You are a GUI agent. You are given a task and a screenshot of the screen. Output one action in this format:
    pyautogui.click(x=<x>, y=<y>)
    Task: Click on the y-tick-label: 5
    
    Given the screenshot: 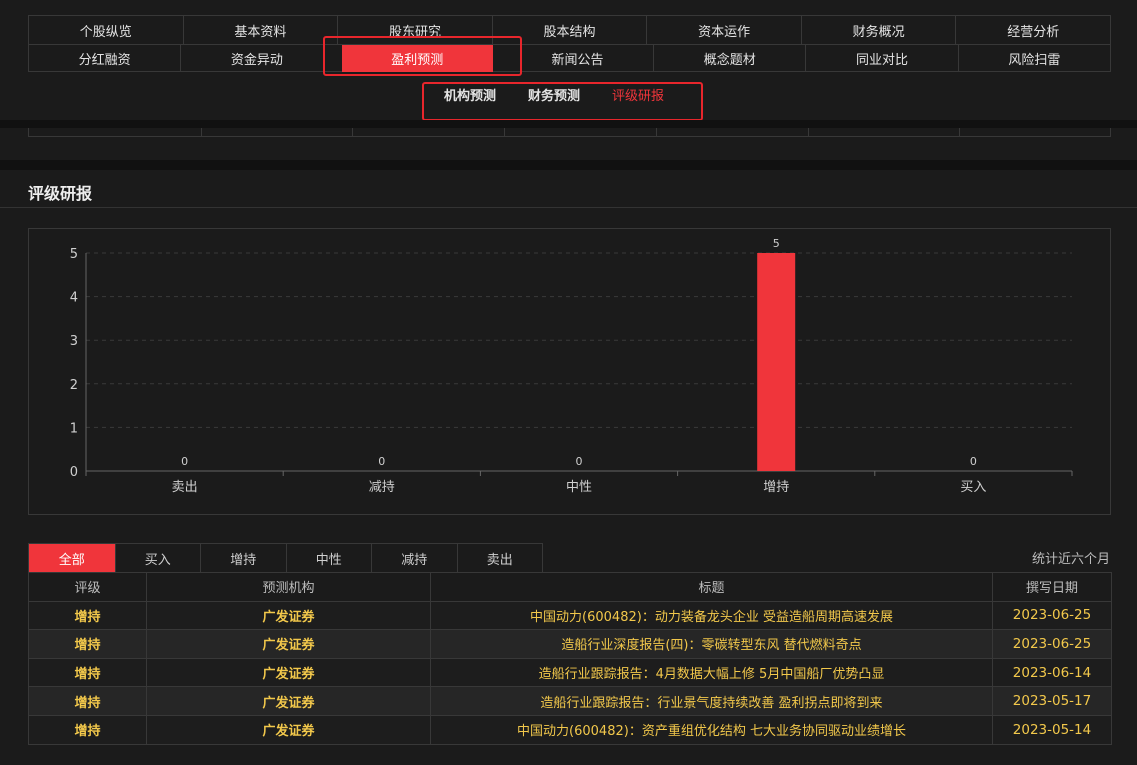 What is the action you would take?
    pyautogui.click(x=74, y=254)
    